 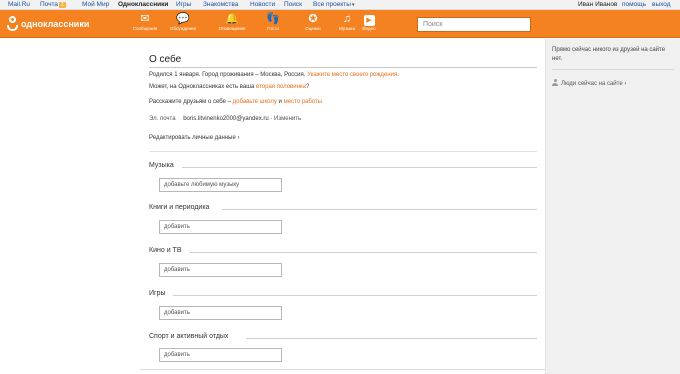 What do you see at coordinates (183, 4) in the screenshot?
I see `games-link: Игры` at bounding box center [183, 4].